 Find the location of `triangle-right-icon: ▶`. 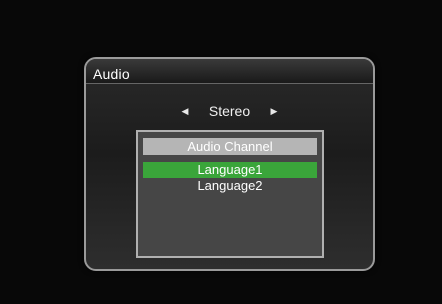

triangle-right-icon: ▶ is located at coordinates (274, 111).